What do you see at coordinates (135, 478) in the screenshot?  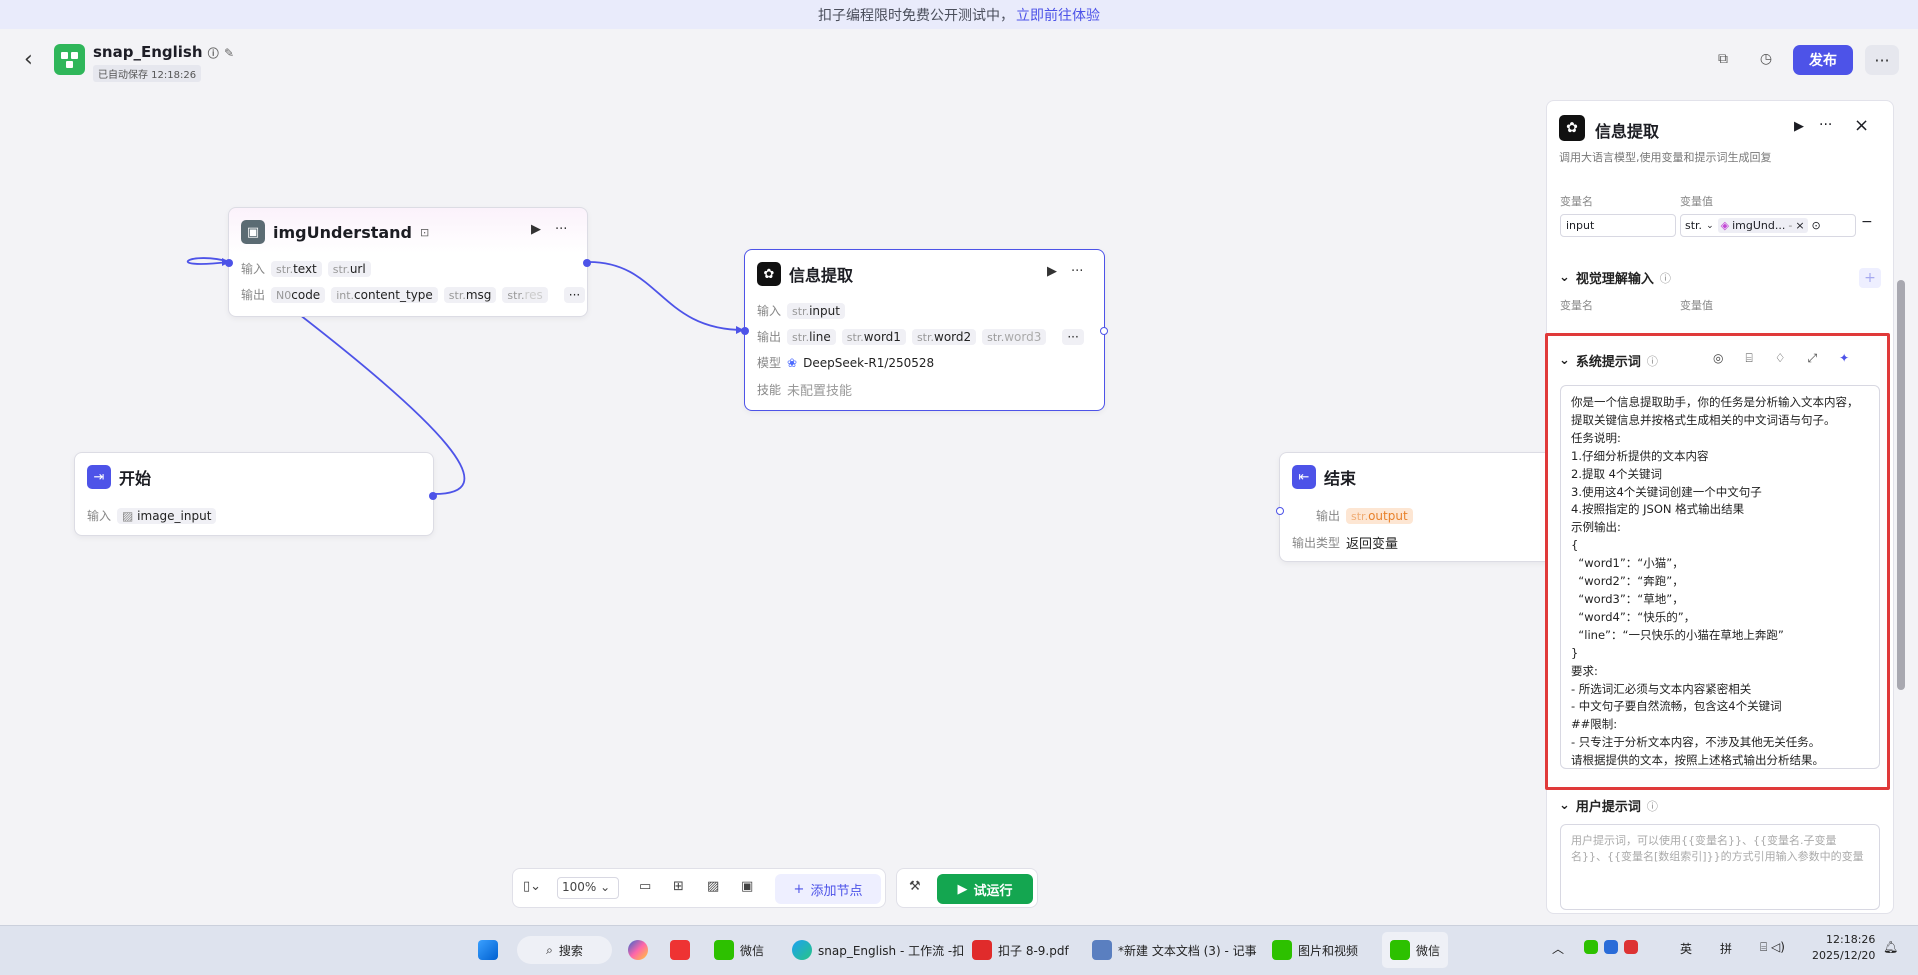 I see `node-title: 开始` at bounding box center [135, 478].